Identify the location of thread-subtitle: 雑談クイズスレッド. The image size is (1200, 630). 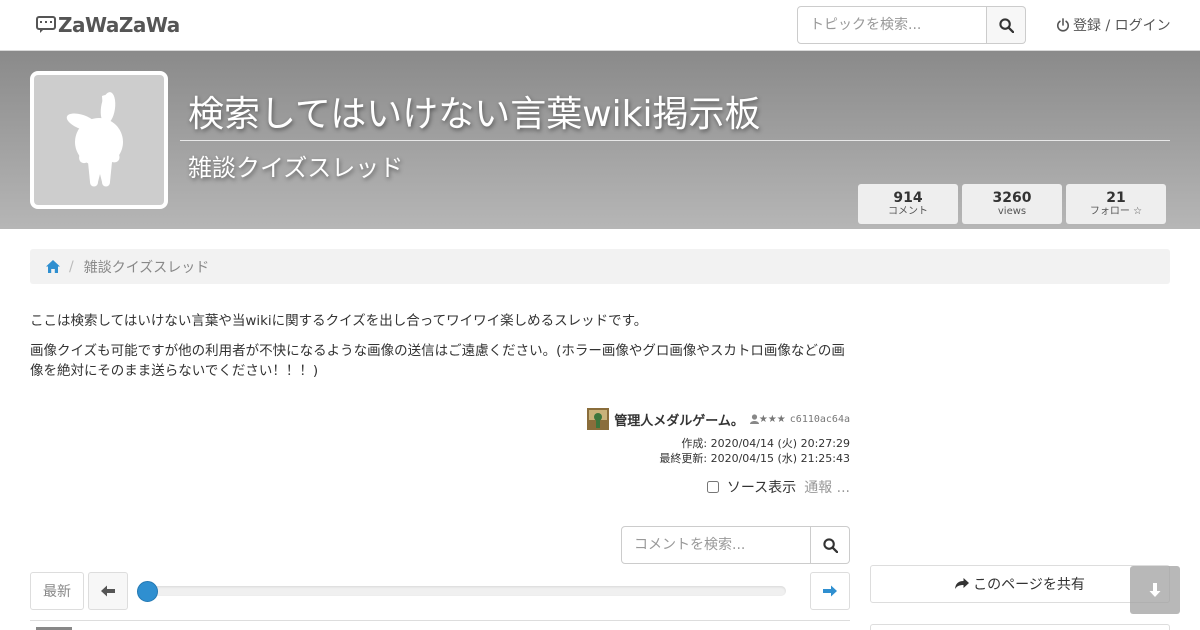
(296, 168).